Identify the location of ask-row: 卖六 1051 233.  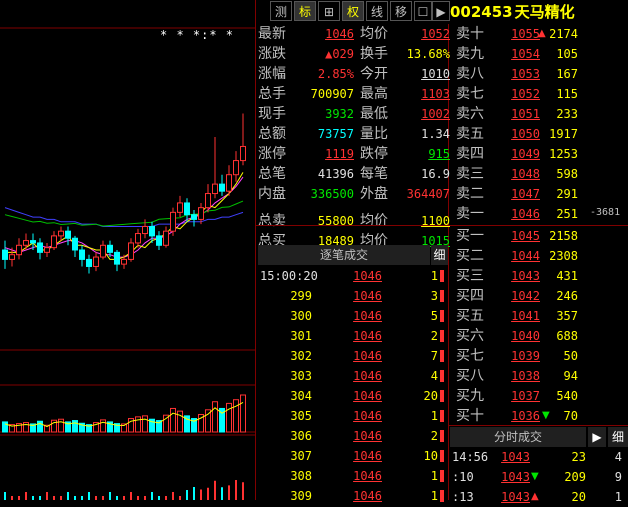
(541, 114).